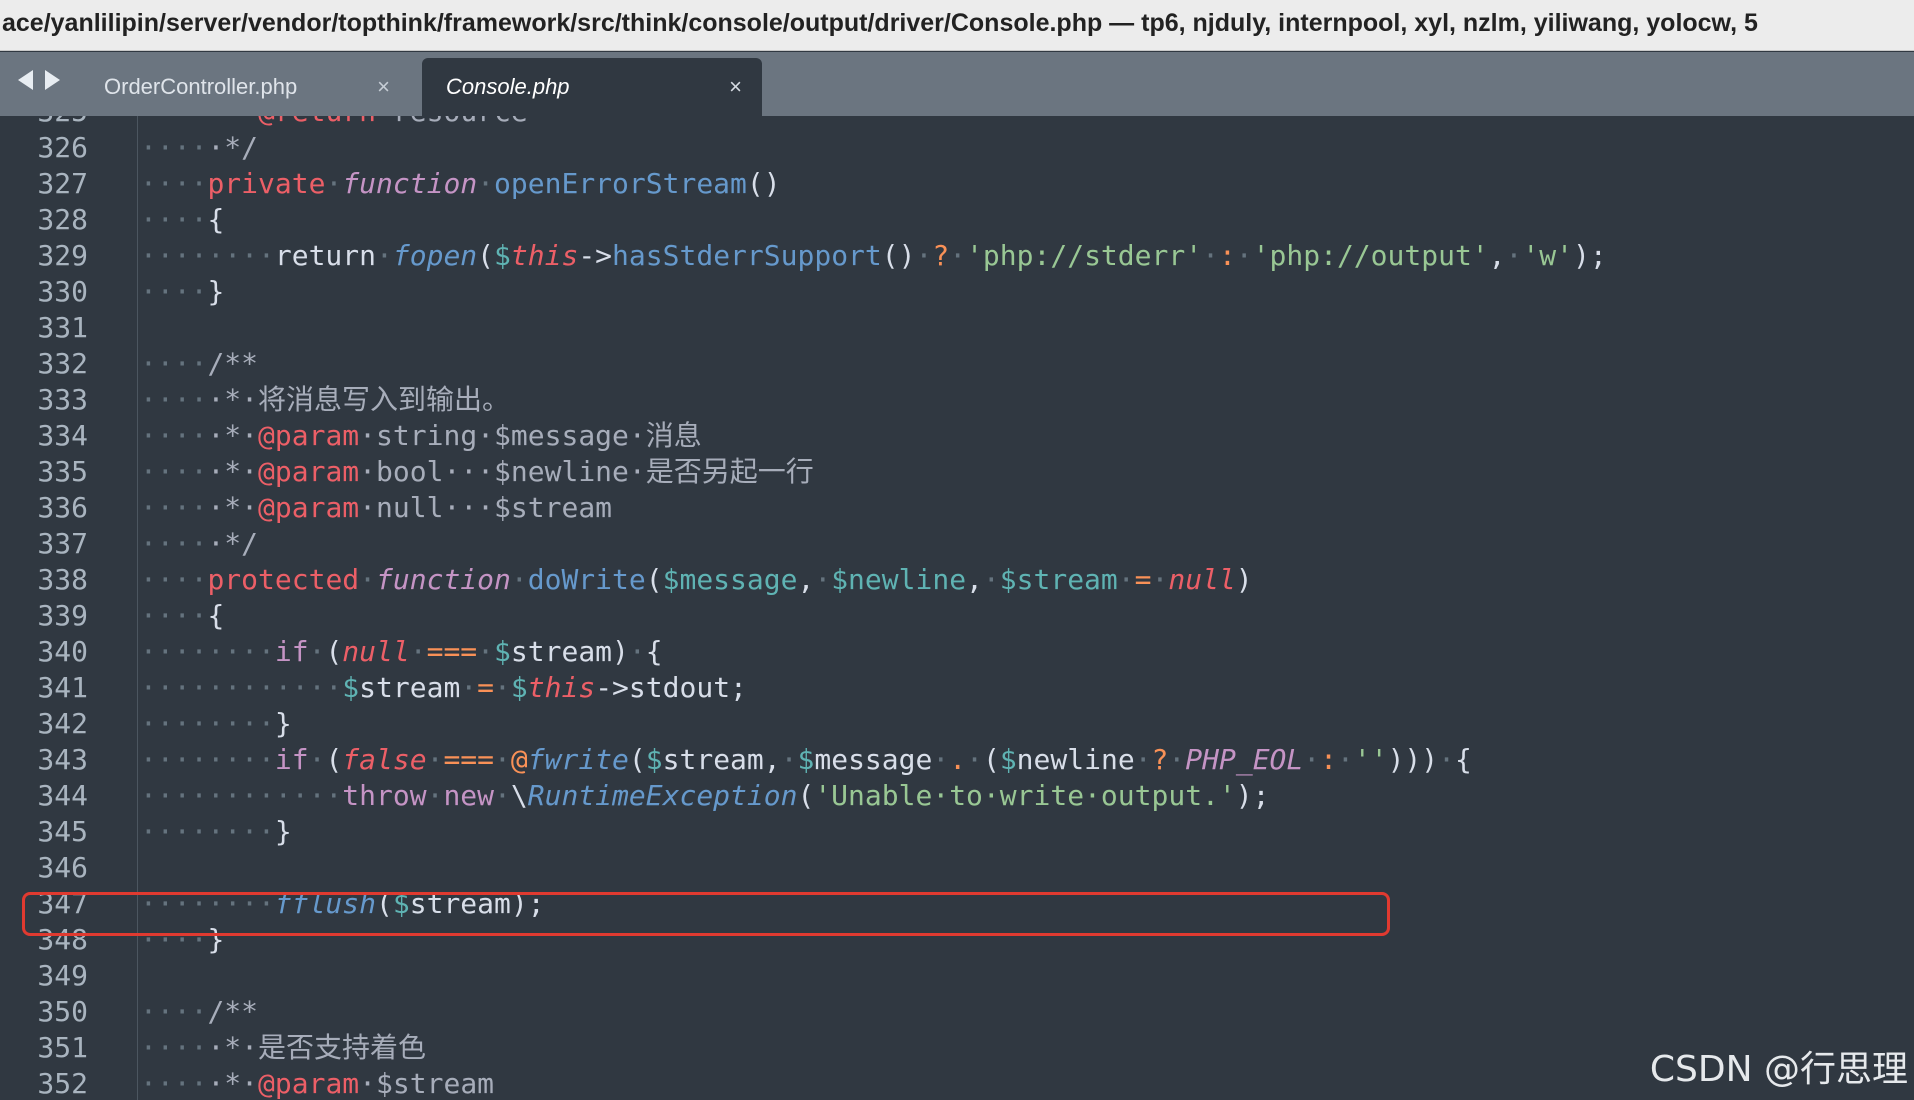 This screenshot has height=1100, width=1914. I want to click on line-number: 330, so click(62, 291).